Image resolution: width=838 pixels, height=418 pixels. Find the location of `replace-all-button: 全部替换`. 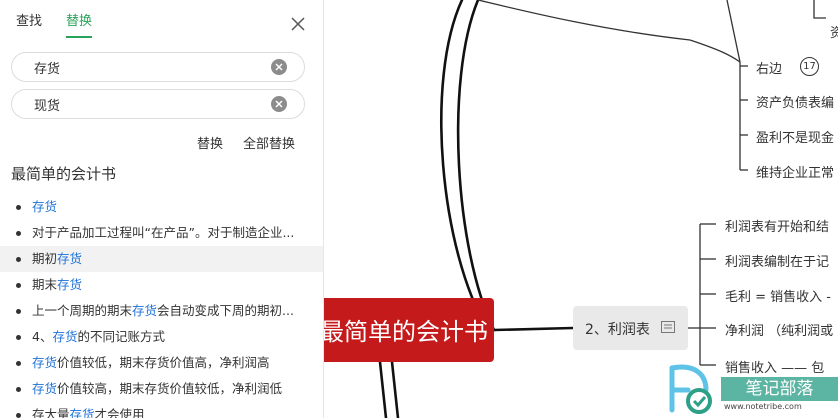

replace-all-button: 全部替换 is located at coordinates (269, 142).